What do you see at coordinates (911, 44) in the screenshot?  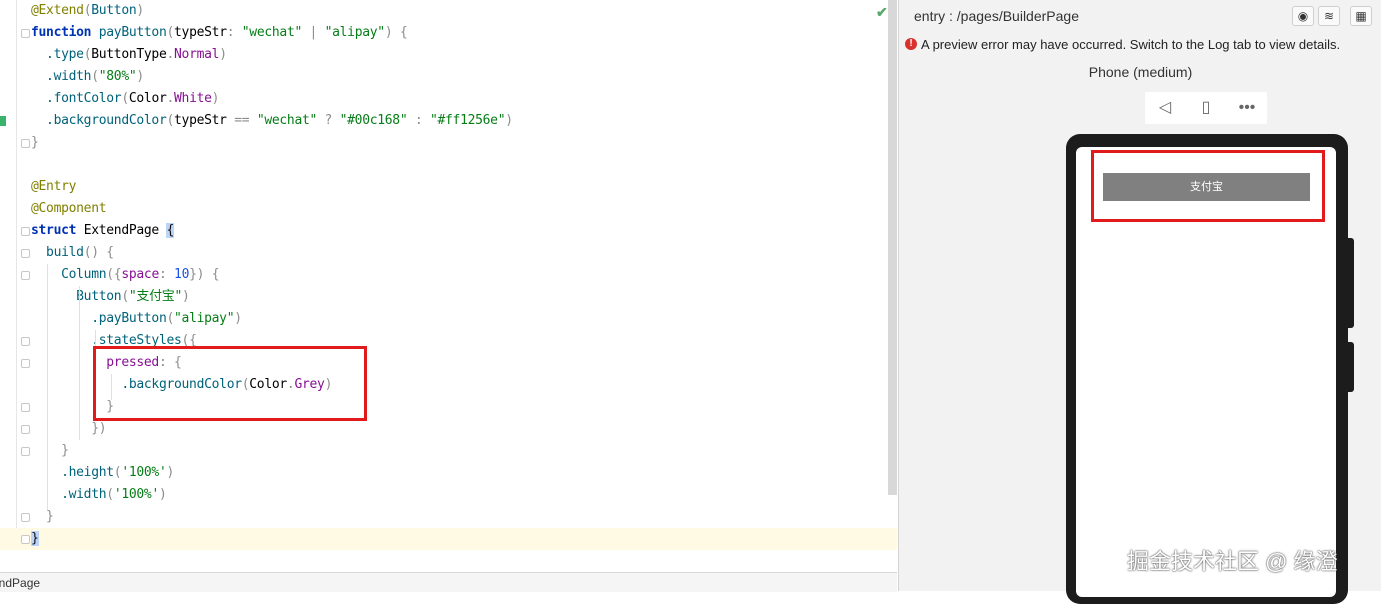 I see `error-icon: !` at bounding box center [911, 44].